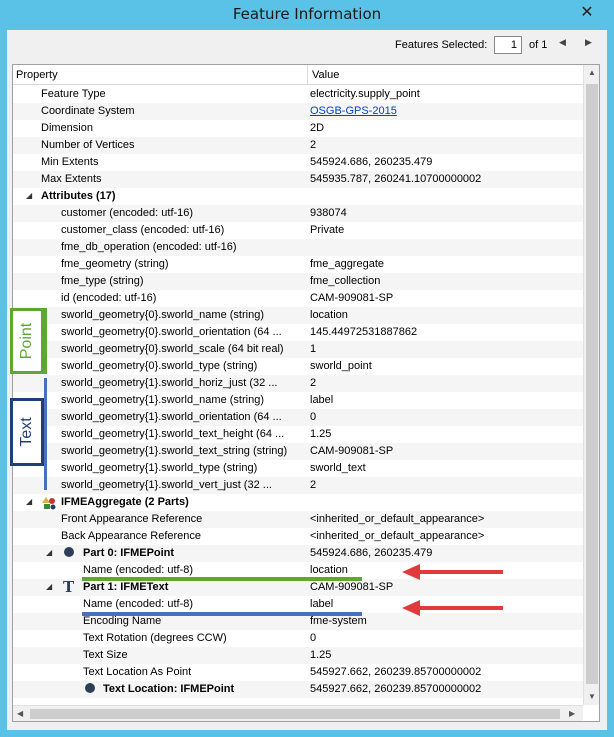 This screenshot has height=737, width=614. I want to click on scroll-right-icon: ▶, so click(572, 713).